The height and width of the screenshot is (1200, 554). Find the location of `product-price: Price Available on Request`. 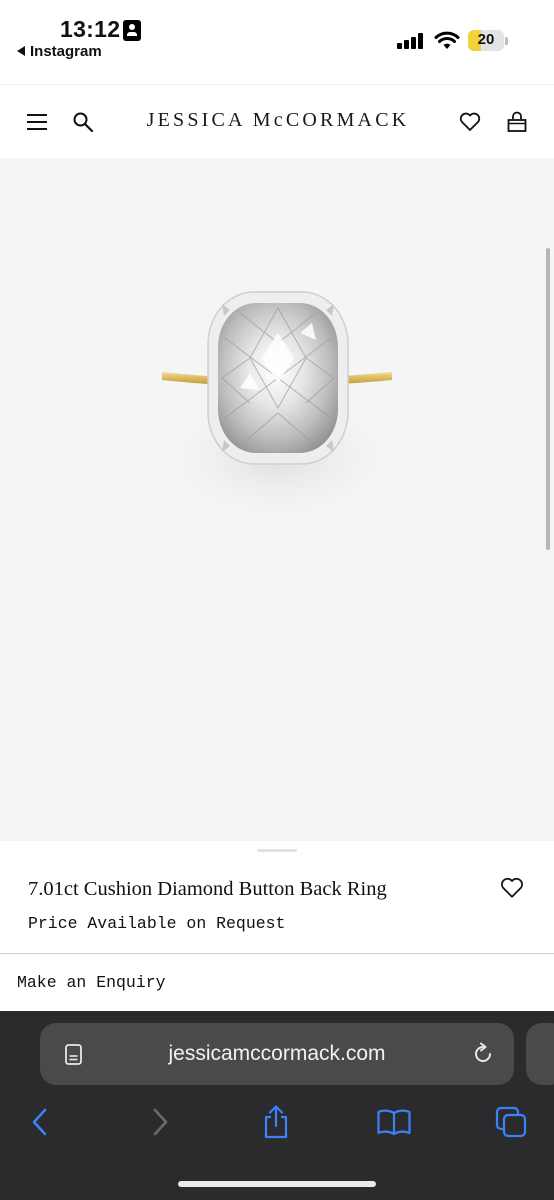

product-price: Price Available on Request is located at coordinates (157, 923).